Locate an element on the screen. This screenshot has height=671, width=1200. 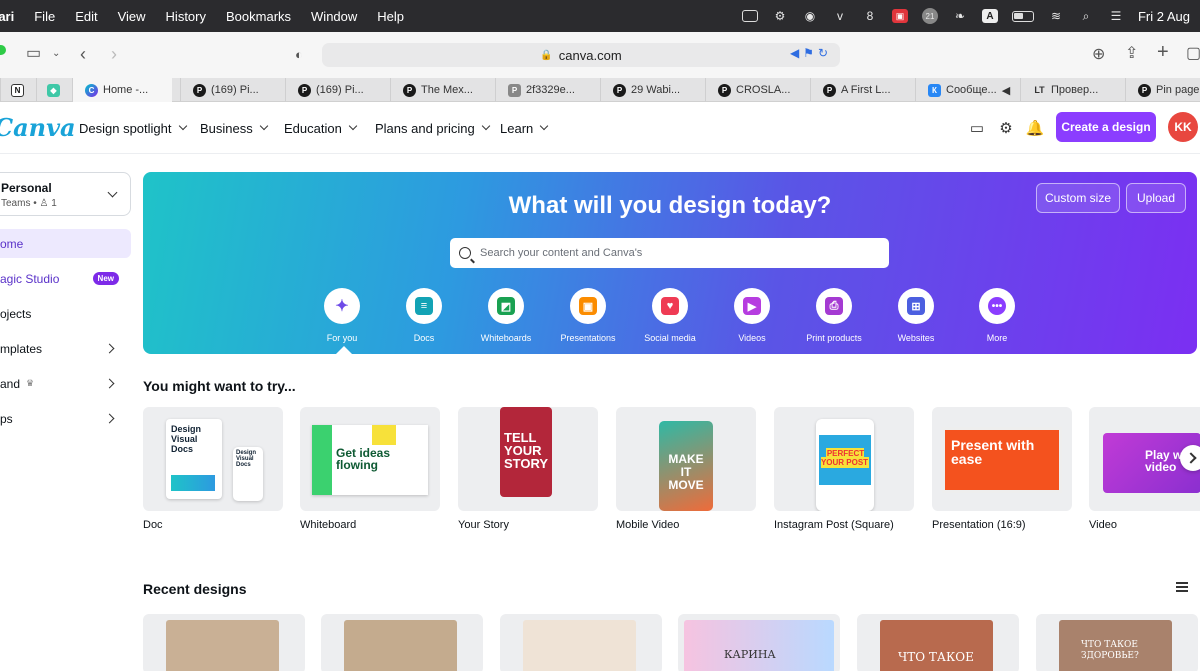
pinned-tab-notion: N is located at coordinates (18, 90).